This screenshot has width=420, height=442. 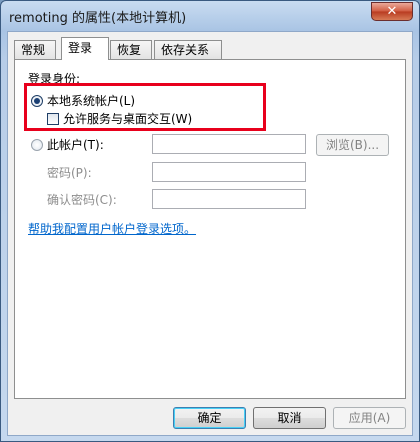 I want to click on this-account-label: 此帐户(T):, so click(x=75, y=144).